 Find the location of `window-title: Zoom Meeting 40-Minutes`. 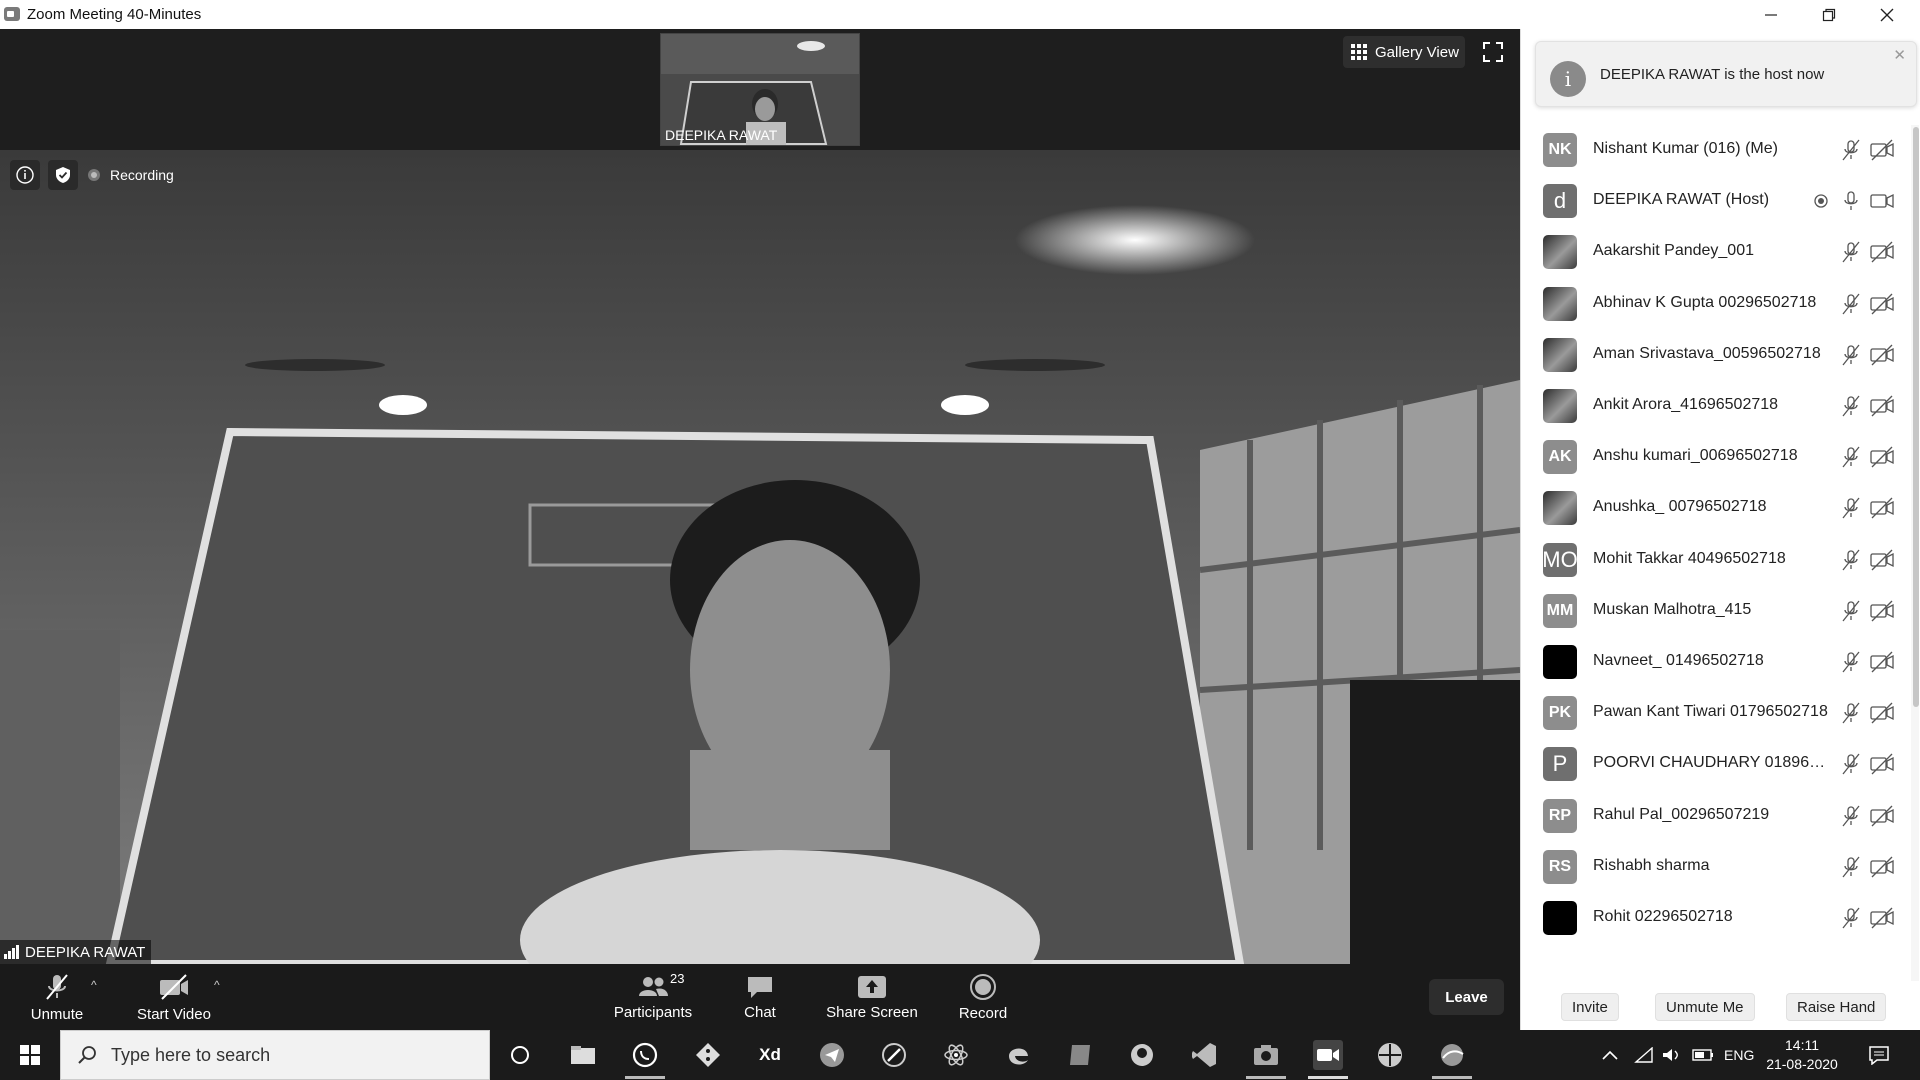

window-title: Zoom Meeting 40-Minutes is located at coordinates (114, 14).